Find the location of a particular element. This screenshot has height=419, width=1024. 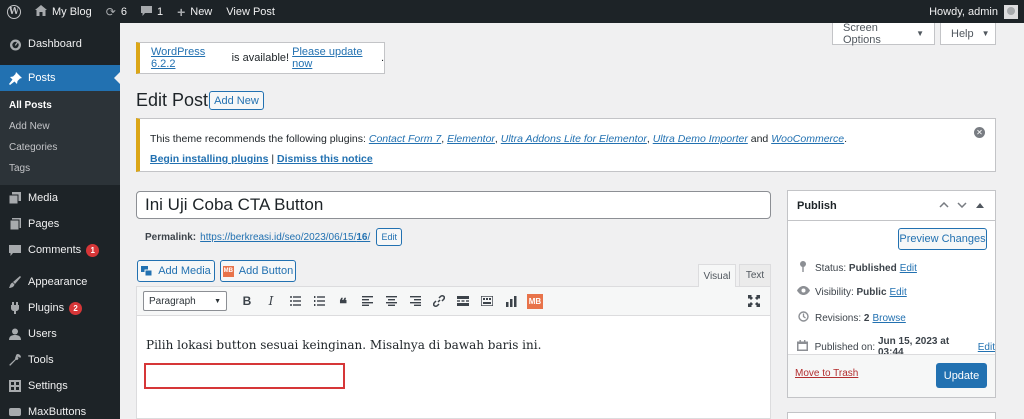

permalink-url: https://berkreasi.id/seo/2023/06/15/16/ is located at coordinates (285, 237).